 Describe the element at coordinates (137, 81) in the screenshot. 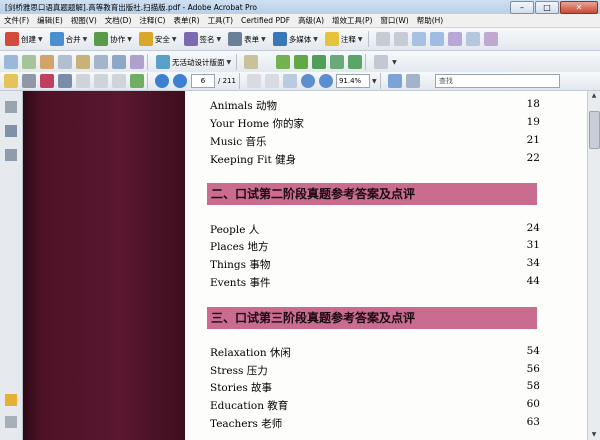

I see `refresh-icon` at that location.